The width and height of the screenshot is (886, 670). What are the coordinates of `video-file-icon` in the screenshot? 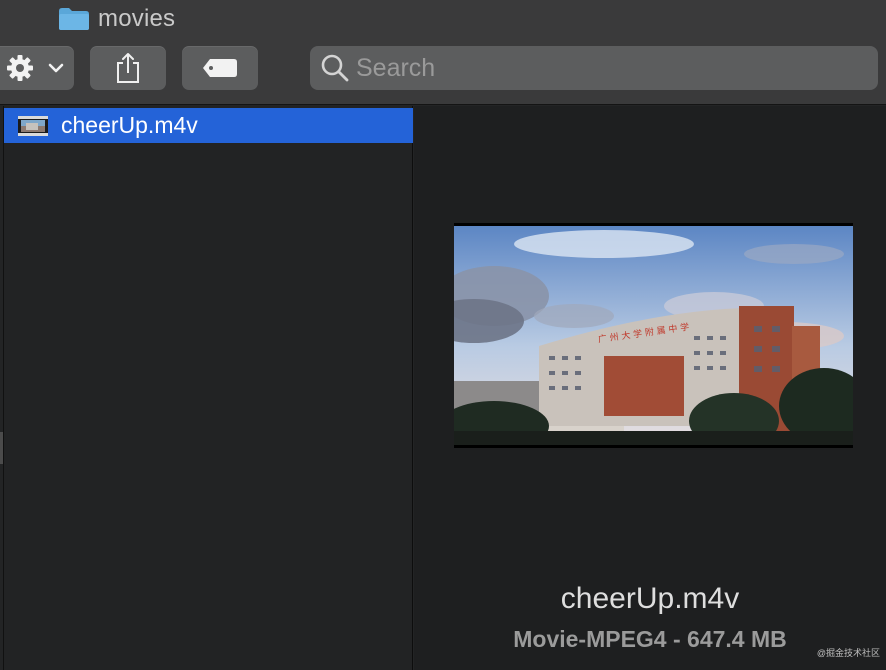 It's located at (33, 125).